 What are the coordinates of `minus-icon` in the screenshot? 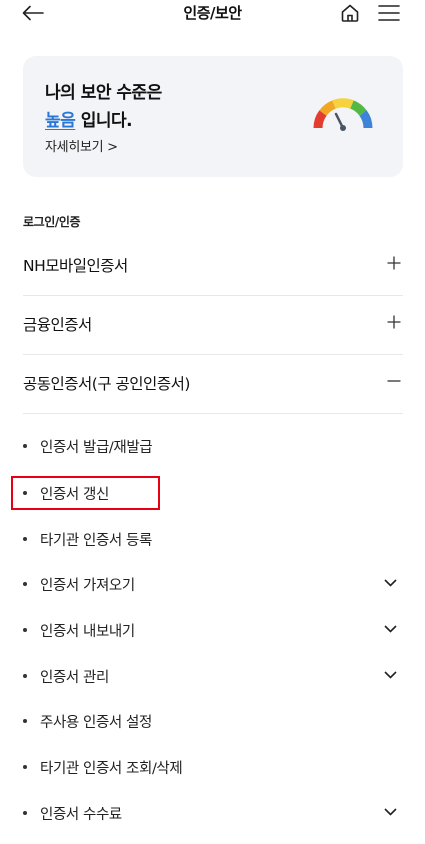 It's located at (394, 381).